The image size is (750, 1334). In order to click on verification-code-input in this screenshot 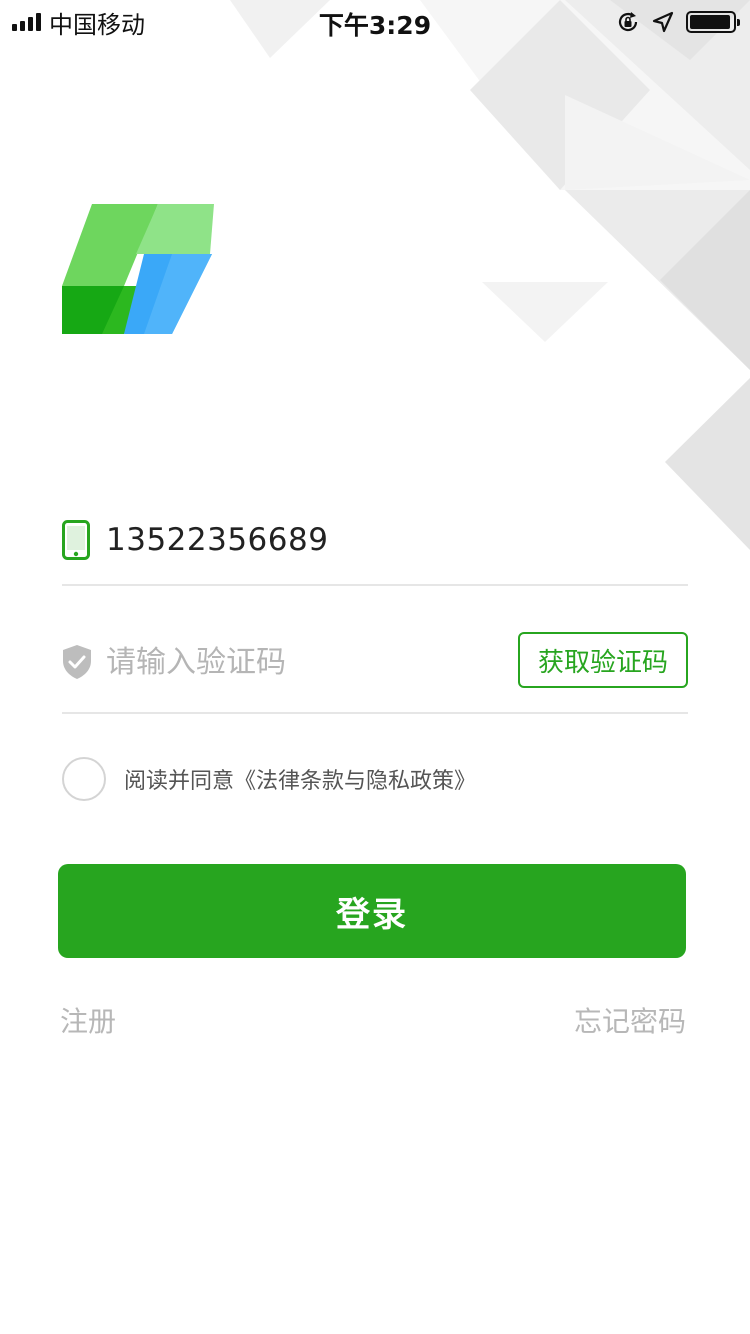, I will do `click(306, 662)`.